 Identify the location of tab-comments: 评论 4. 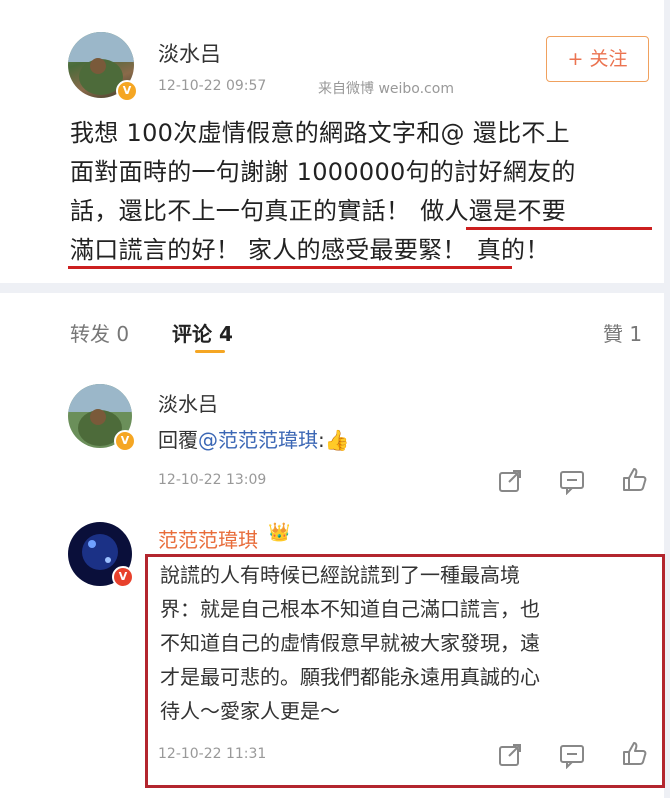
(202, 332).